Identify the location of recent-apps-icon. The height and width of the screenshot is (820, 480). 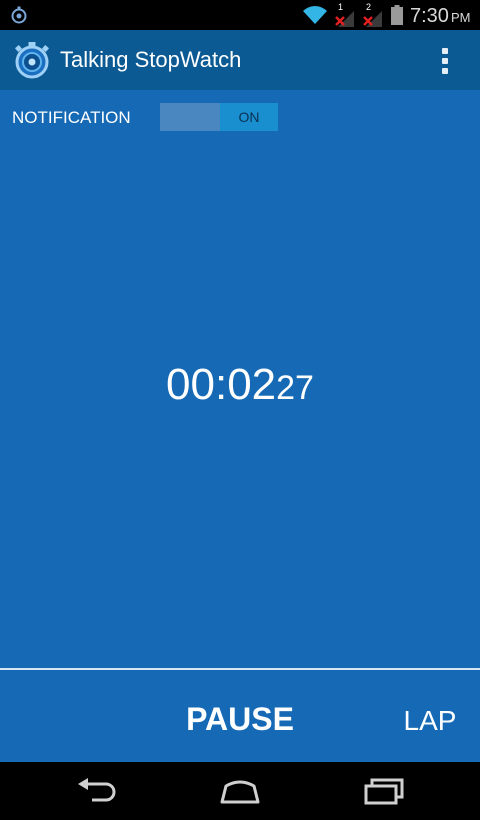
(384, 791).